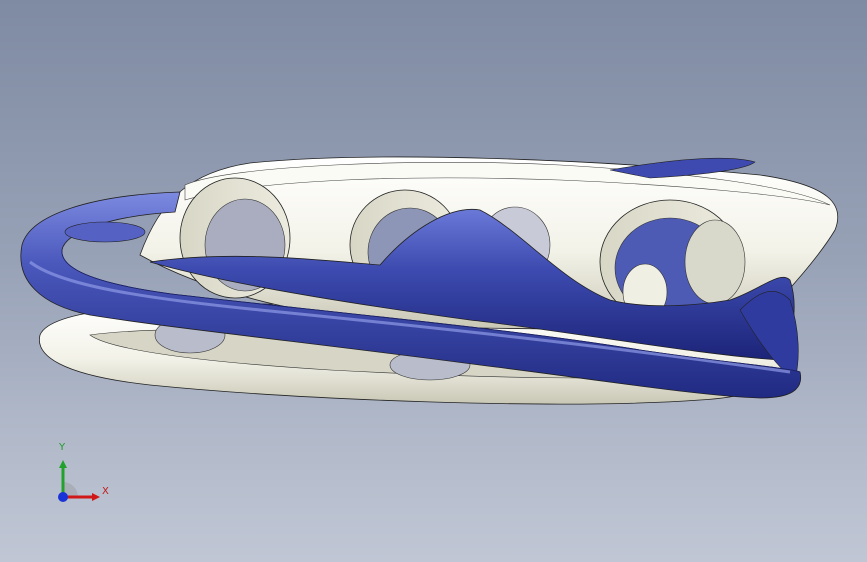 The height and width of the screenshot is (562, 867). What do you see at coordinates (105, 232) in the screenshot?
I see `blue-band-inner-lip` at bounding box center [105, 232].